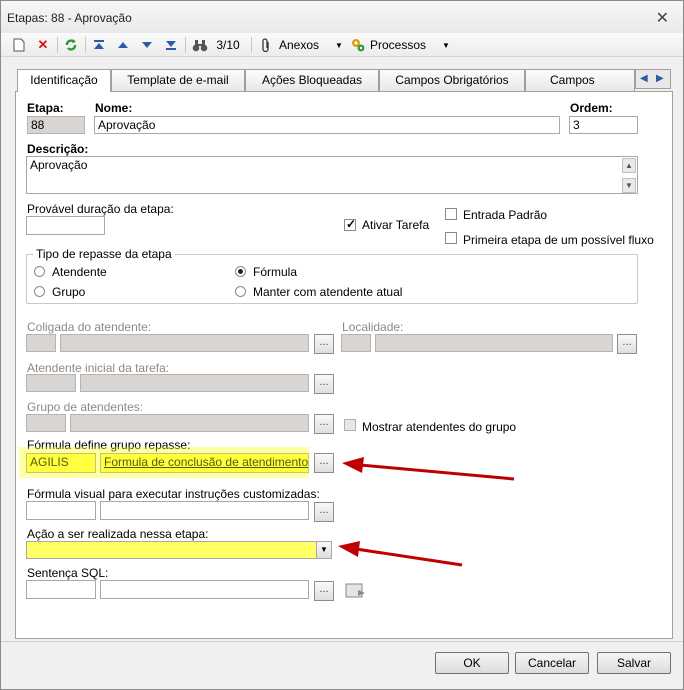  I want to click on sentenca-code-field, so click(61, 589).